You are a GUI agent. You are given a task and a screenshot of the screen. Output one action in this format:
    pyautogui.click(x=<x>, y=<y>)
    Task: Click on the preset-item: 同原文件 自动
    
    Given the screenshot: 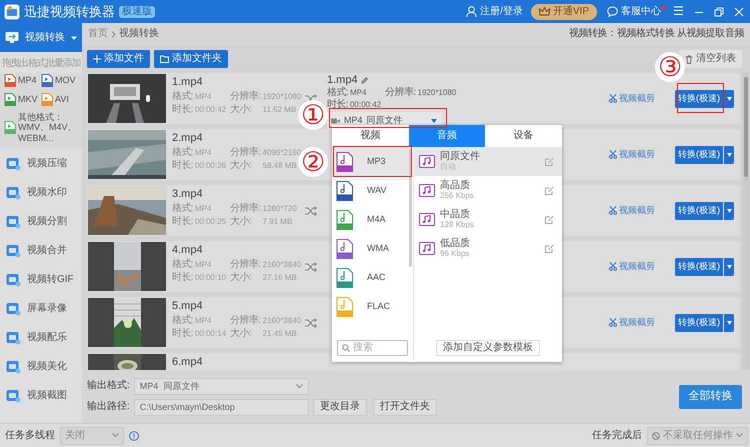 What is the action you would take?
    pyautogui.click(x=488, y=161)
    